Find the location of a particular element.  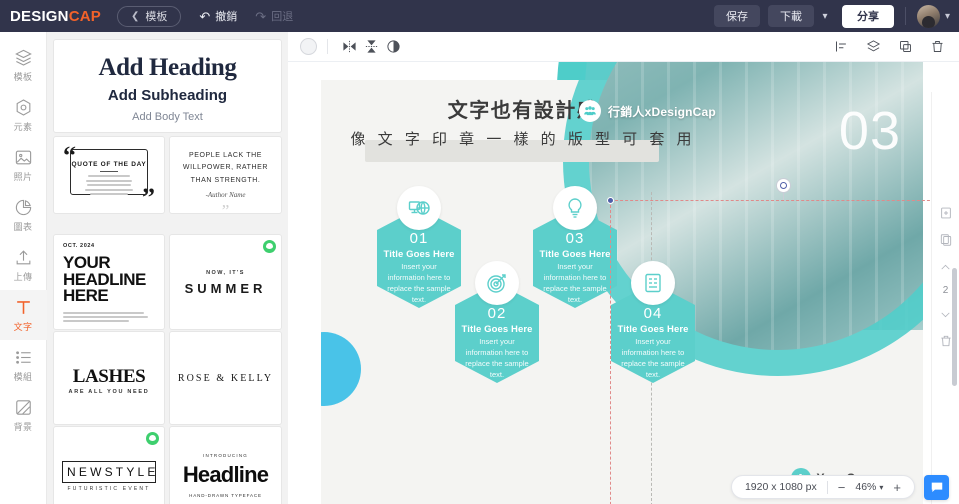

newstyle-subtitle: FUTURISTIC EVENT is located at coordinates (109, 489).